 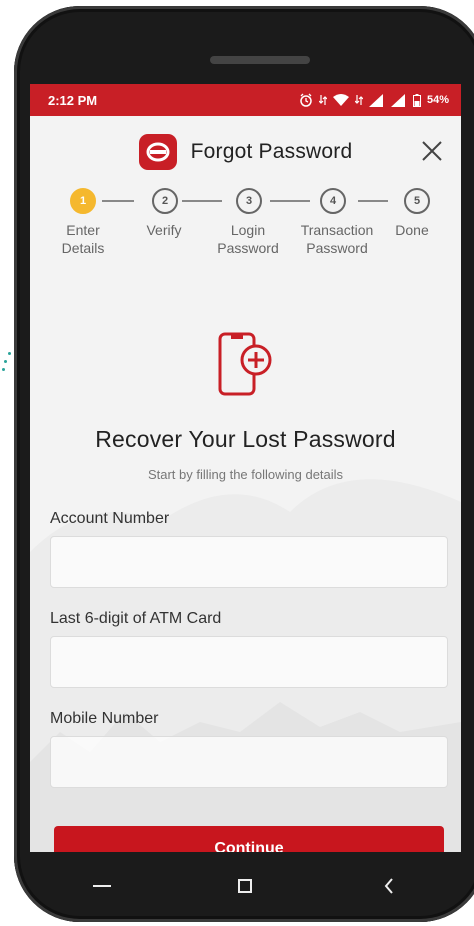 I want to click on hero-subtitle: Start by filling the following details, so click(x=245, y=474).